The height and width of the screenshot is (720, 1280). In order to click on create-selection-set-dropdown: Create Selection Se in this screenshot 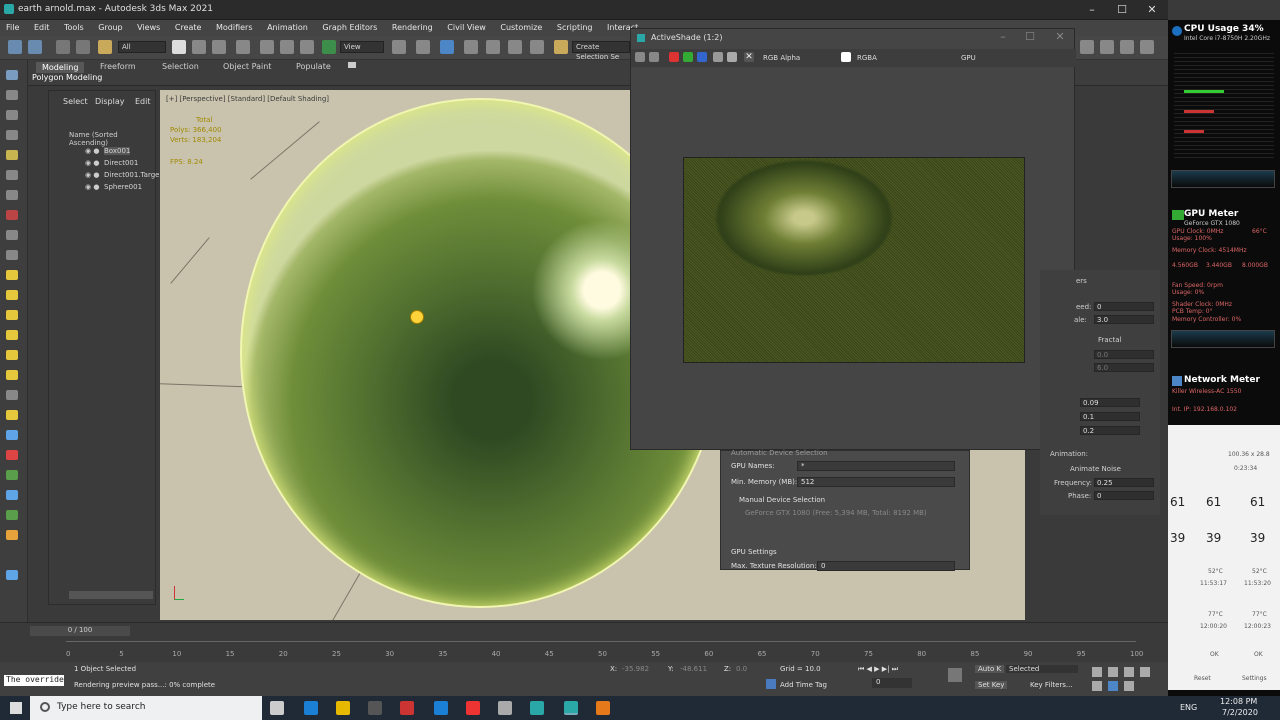, I will do `click(601, 51)`.